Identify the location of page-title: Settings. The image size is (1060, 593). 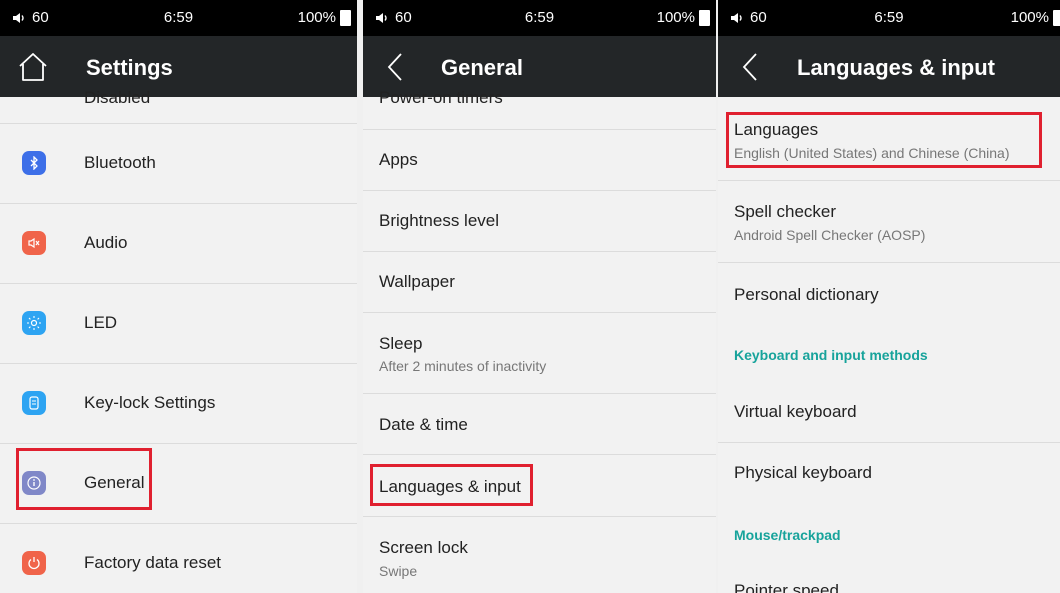
(129, 67).